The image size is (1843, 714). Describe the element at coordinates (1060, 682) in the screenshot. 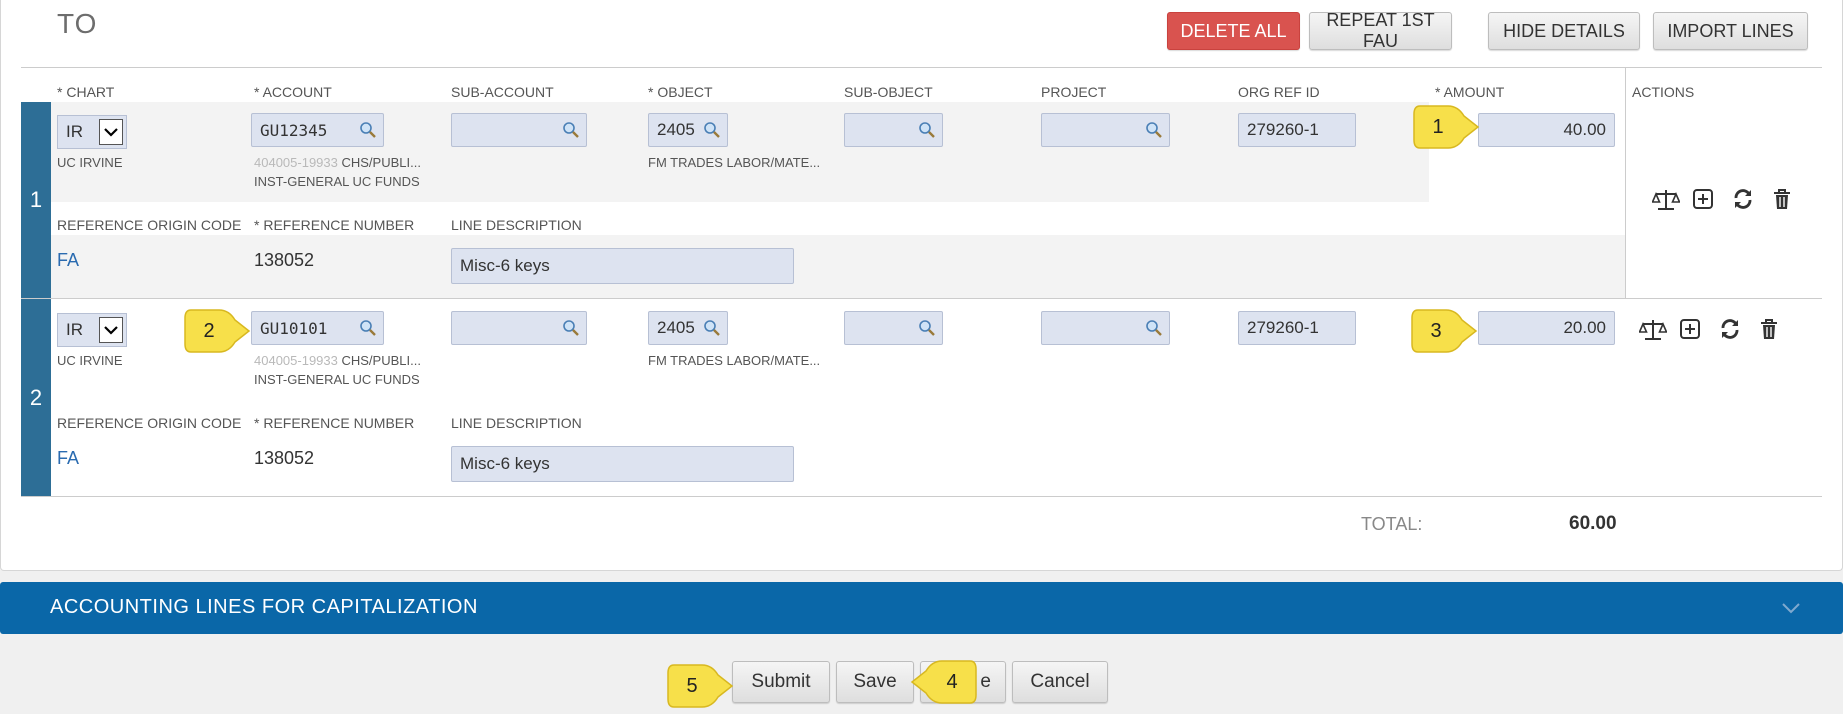

I see `cancel-button: Cancel` at that location.